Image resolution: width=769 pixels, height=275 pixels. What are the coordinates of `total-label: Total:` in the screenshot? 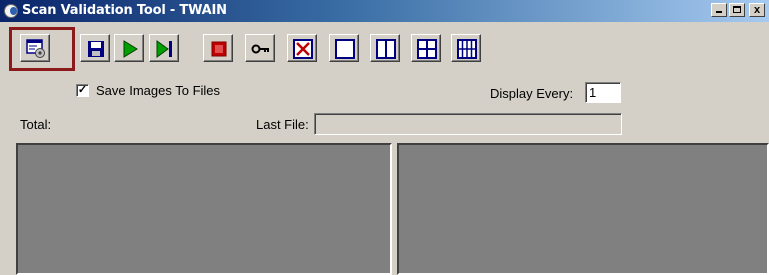 It's located at (36, 124).